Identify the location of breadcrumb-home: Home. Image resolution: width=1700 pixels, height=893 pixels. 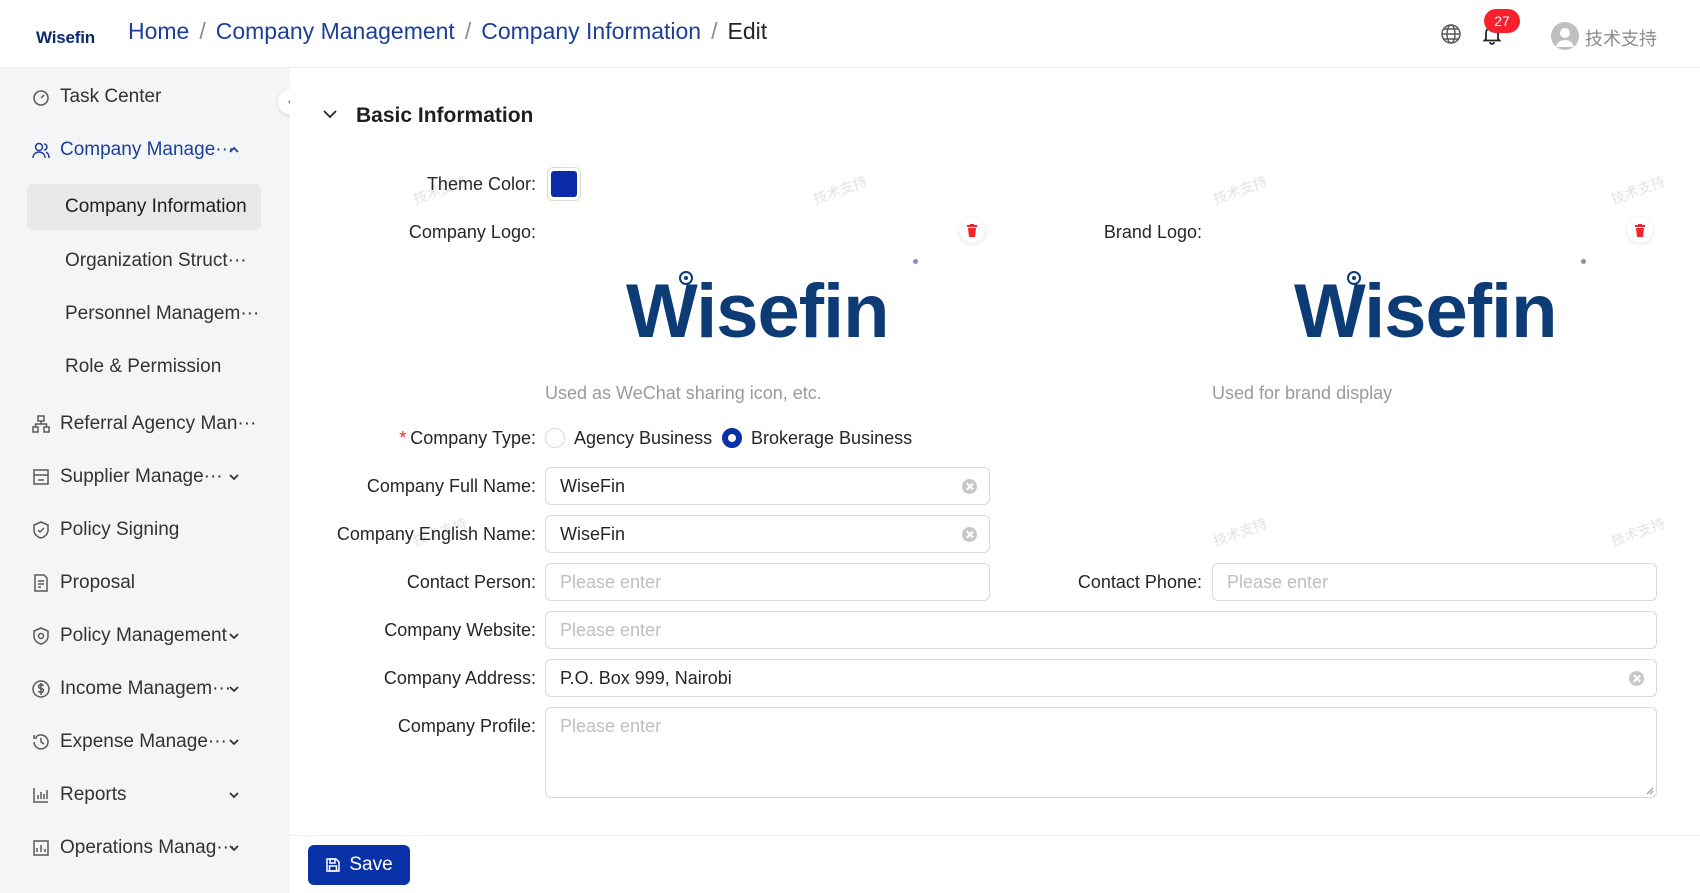
(158, 31).